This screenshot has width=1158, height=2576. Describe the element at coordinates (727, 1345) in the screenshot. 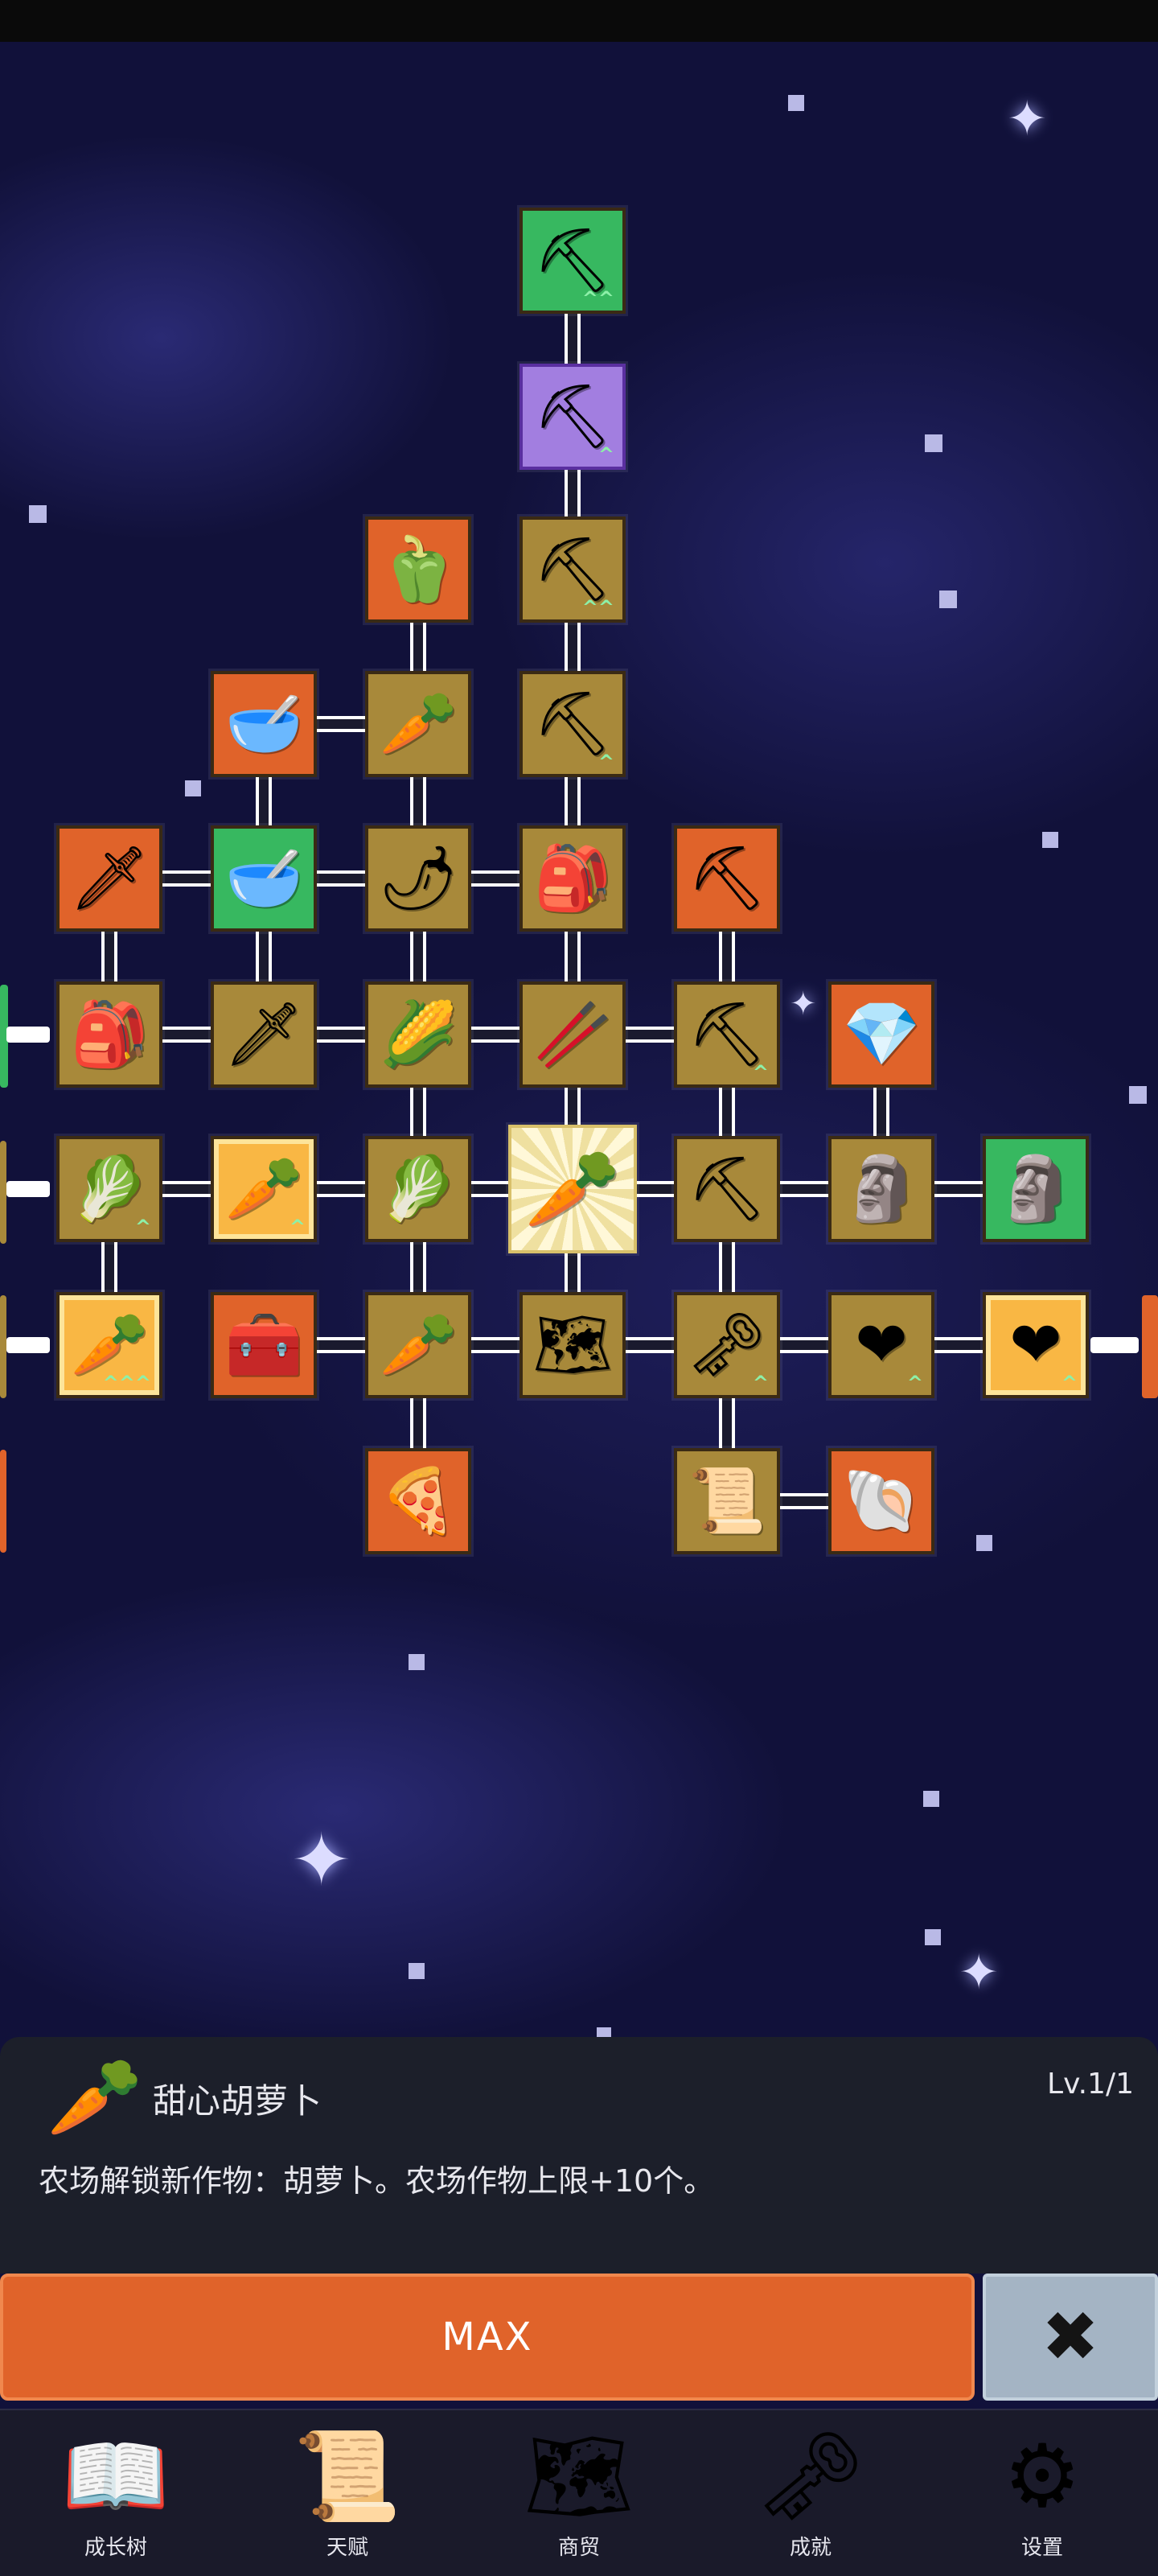

I see `skill-node-key: 🗝 ^` at that location.